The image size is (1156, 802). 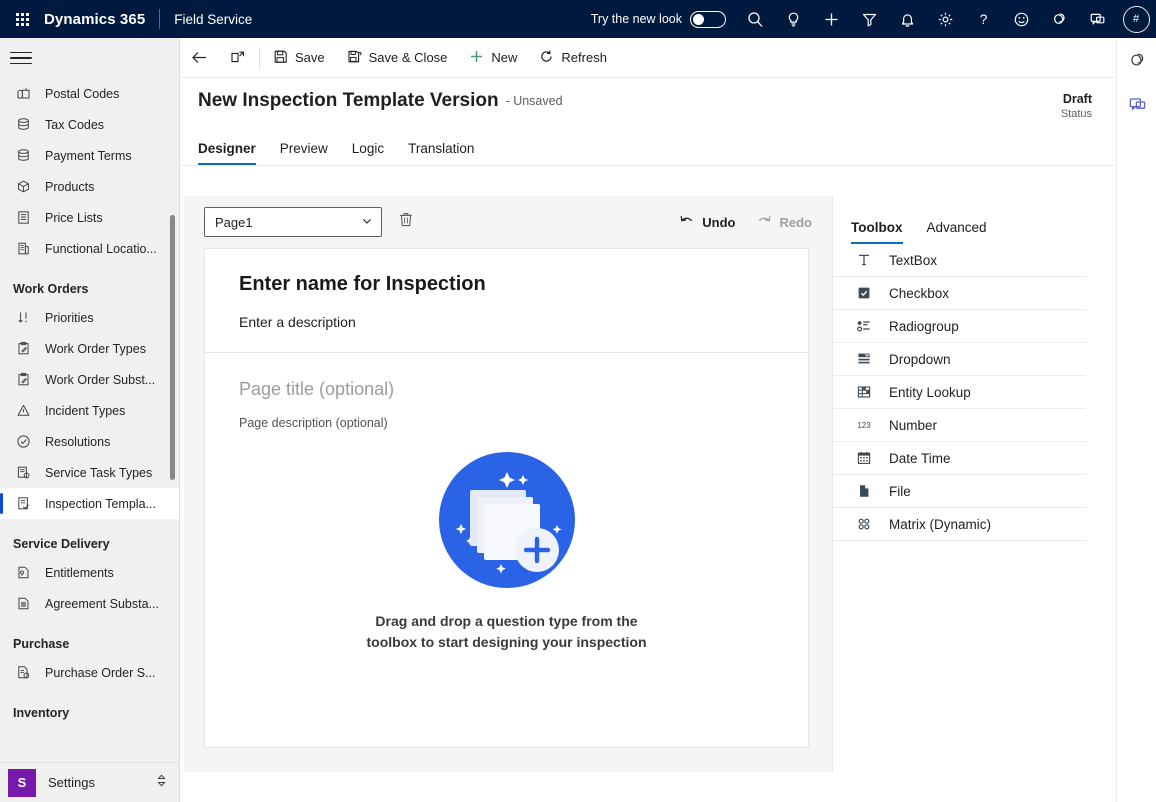 What do you see at coordinates (964, 232) in the screenshot?
I see `tab-advanced: Advanced` at bounding box center [964, 232].